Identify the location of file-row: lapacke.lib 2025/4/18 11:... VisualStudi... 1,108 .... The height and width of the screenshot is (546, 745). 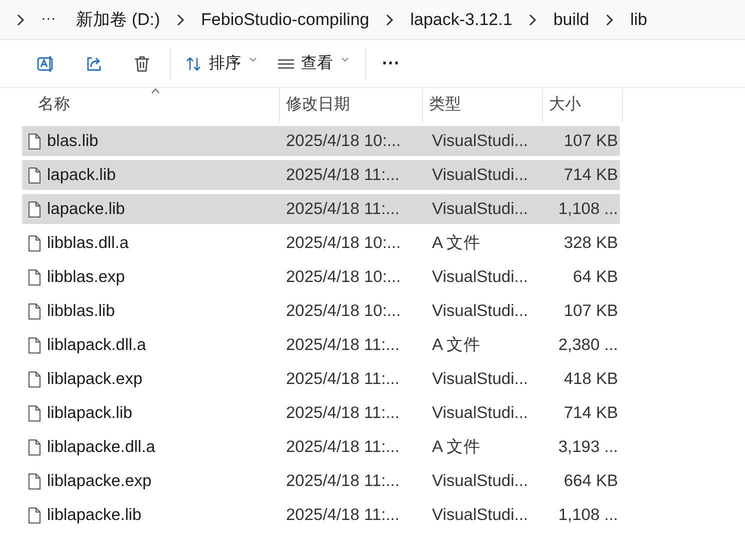
(321, 209).